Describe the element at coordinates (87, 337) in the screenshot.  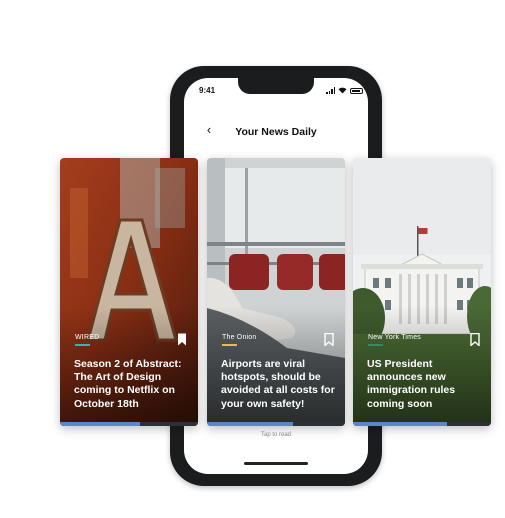
I see `card-source: WIRED` at that location.